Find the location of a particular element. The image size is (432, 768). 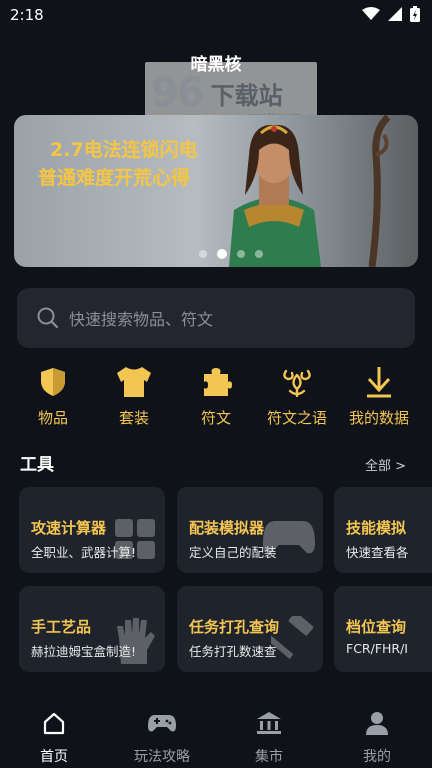

tool-card-build-simulator: 配装模拟器 定义自己的配装 is located at coordinates (250, 530).